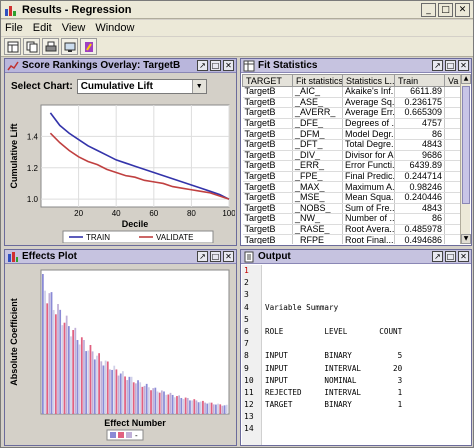 This screenshot has height=448, width=474. Describe the element at coordinates (317, 187) in the screenshot. I see `table-cell: _MAX_` at that location.